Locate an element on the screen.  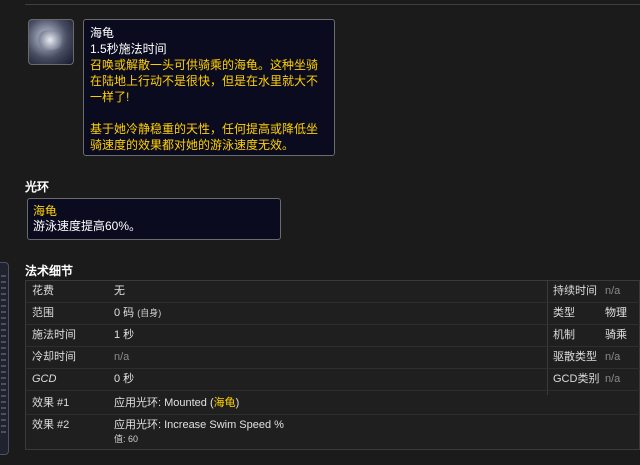
side-panel-tab is located at coordinates (4, 358).